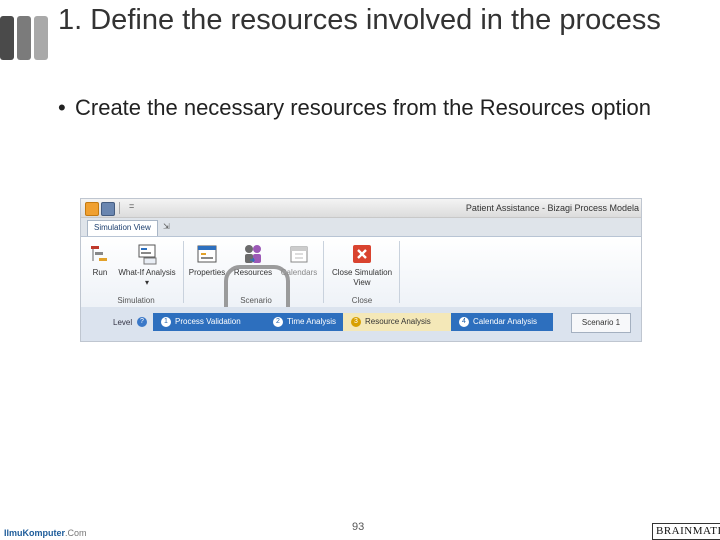 The width and height of the screenshot is (720, 540). What do you see at coordinates (100, 254) in the screenshot?
I see `run-icon` at bounding box center [100, 254].